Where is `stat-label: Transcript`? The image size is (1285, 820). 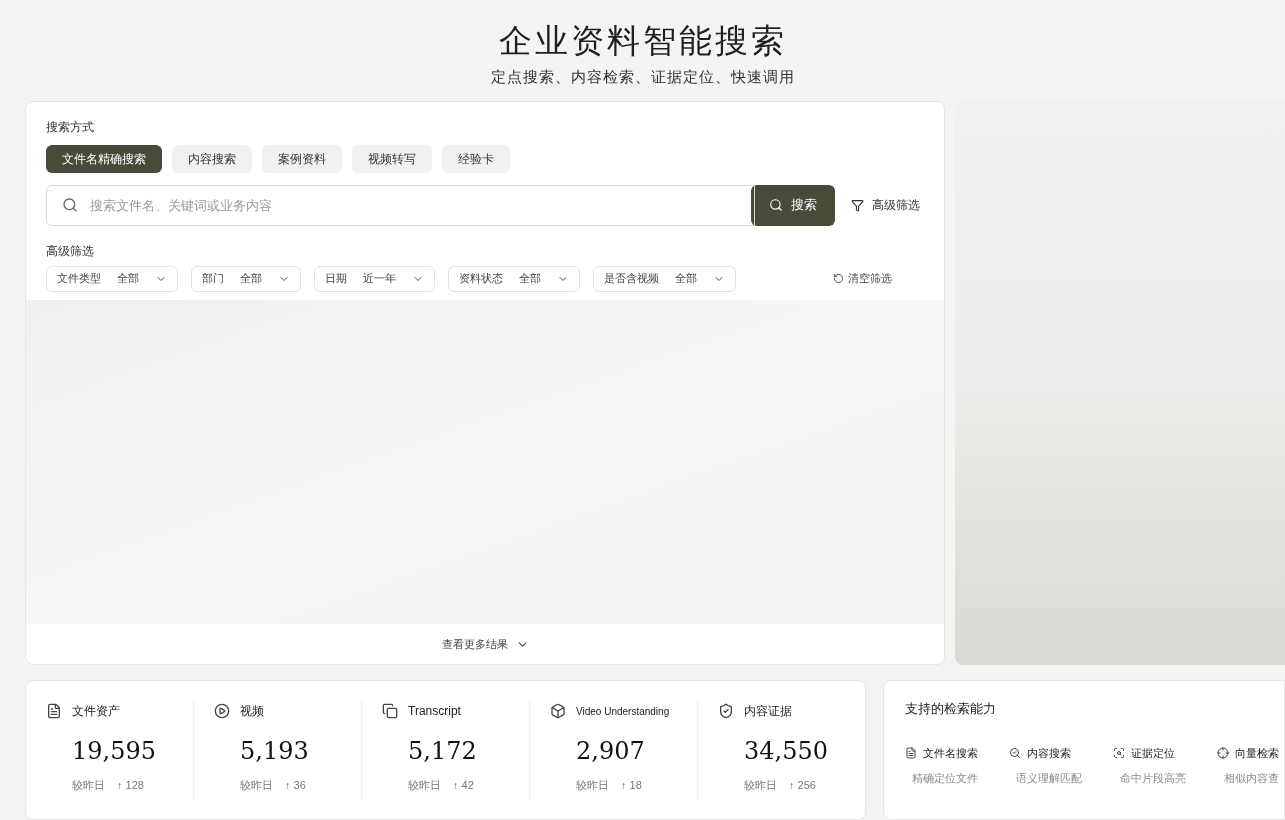 stat-label: Transcript is located at coordinates (434, 711).